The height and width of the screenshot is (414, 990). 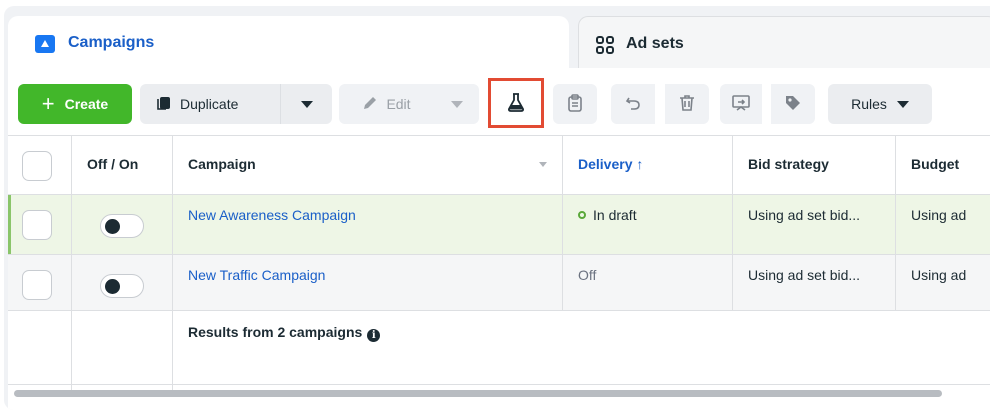 I want to click on row-campaign-cell: New Awareness Campaign, so click(x=368, y=224).